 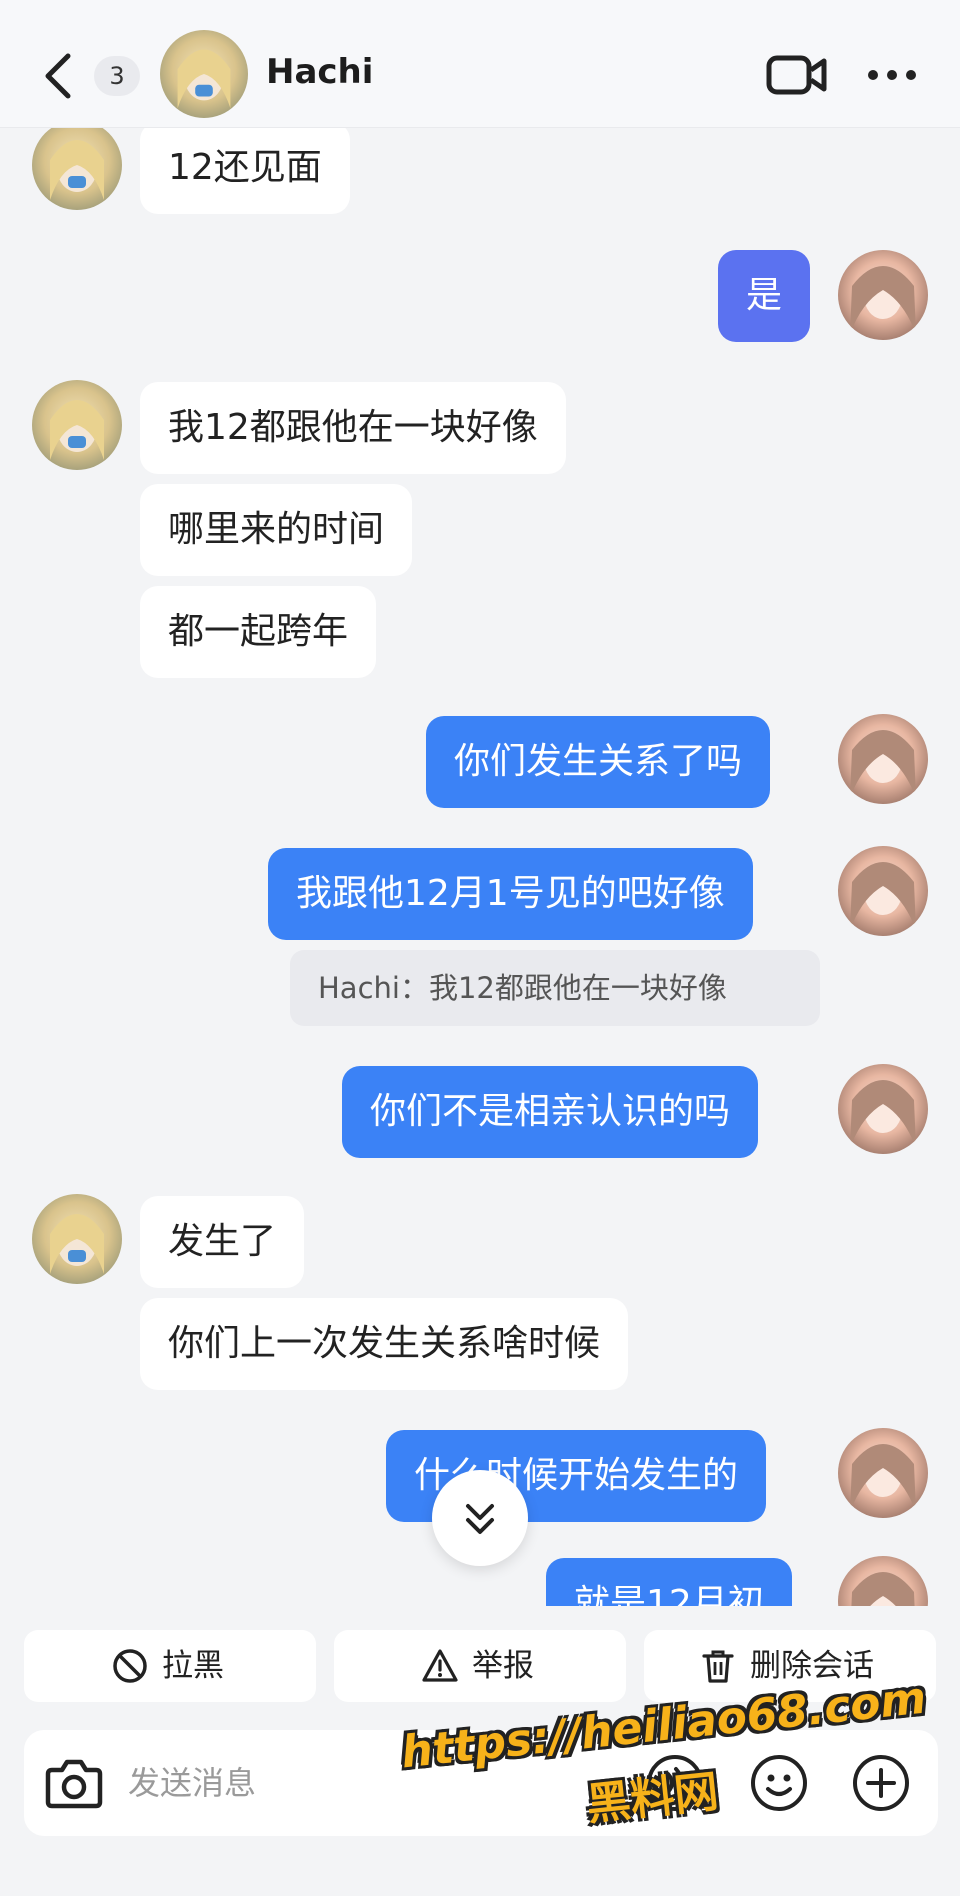 I want to click on watermark-name: 黑料网, so click(x=652, y=1798).